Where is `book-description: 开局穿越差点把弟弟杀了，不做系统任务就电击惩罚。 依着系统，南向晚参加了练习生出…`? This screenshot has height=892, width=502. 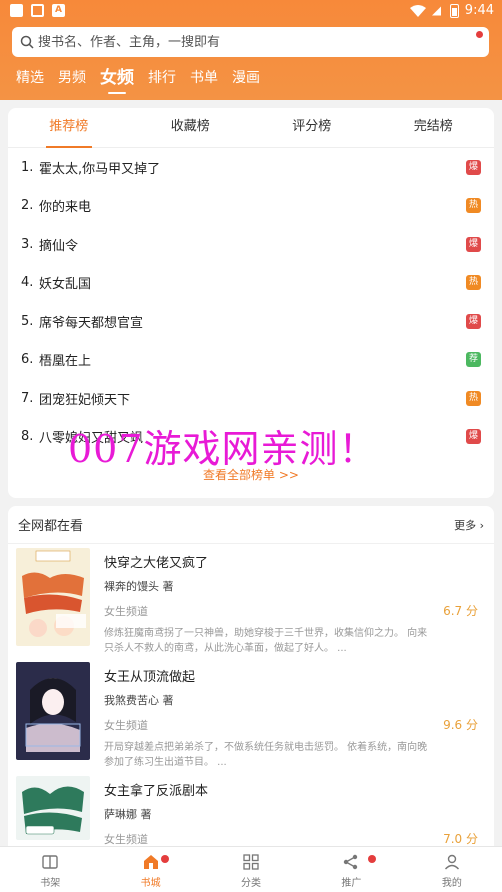 book-description: 开局穿越差点把弟弟杀了，不做系统任务就电击惩罚。 依着系统，南向晚参加了练习生出… is located at coordinates (266, 755).